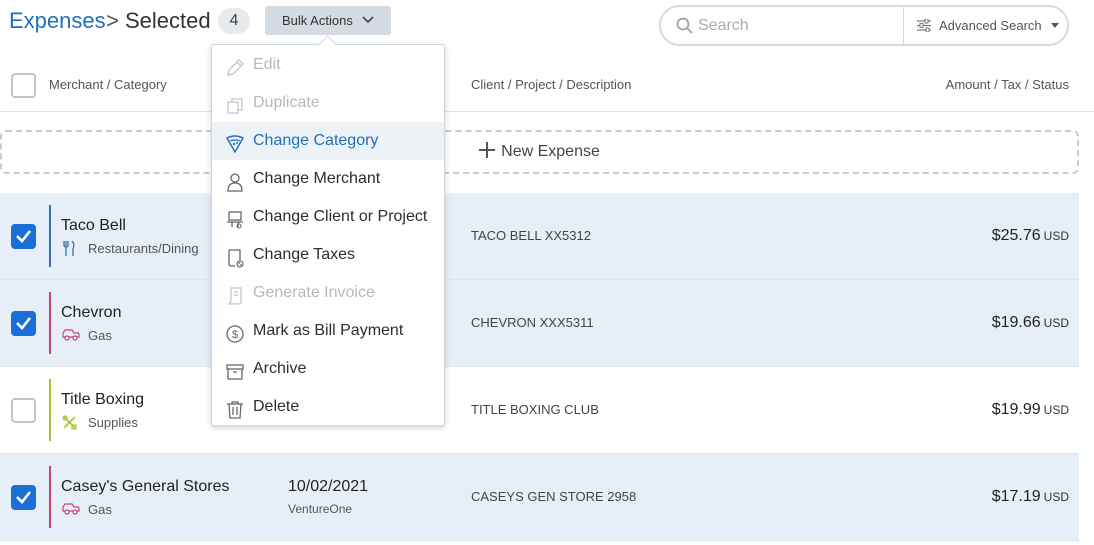  What do you see at coordinates (168, 20) in the screenshot?
I see `breadcrumb-current: Selected` at bounding box center [168, 20].